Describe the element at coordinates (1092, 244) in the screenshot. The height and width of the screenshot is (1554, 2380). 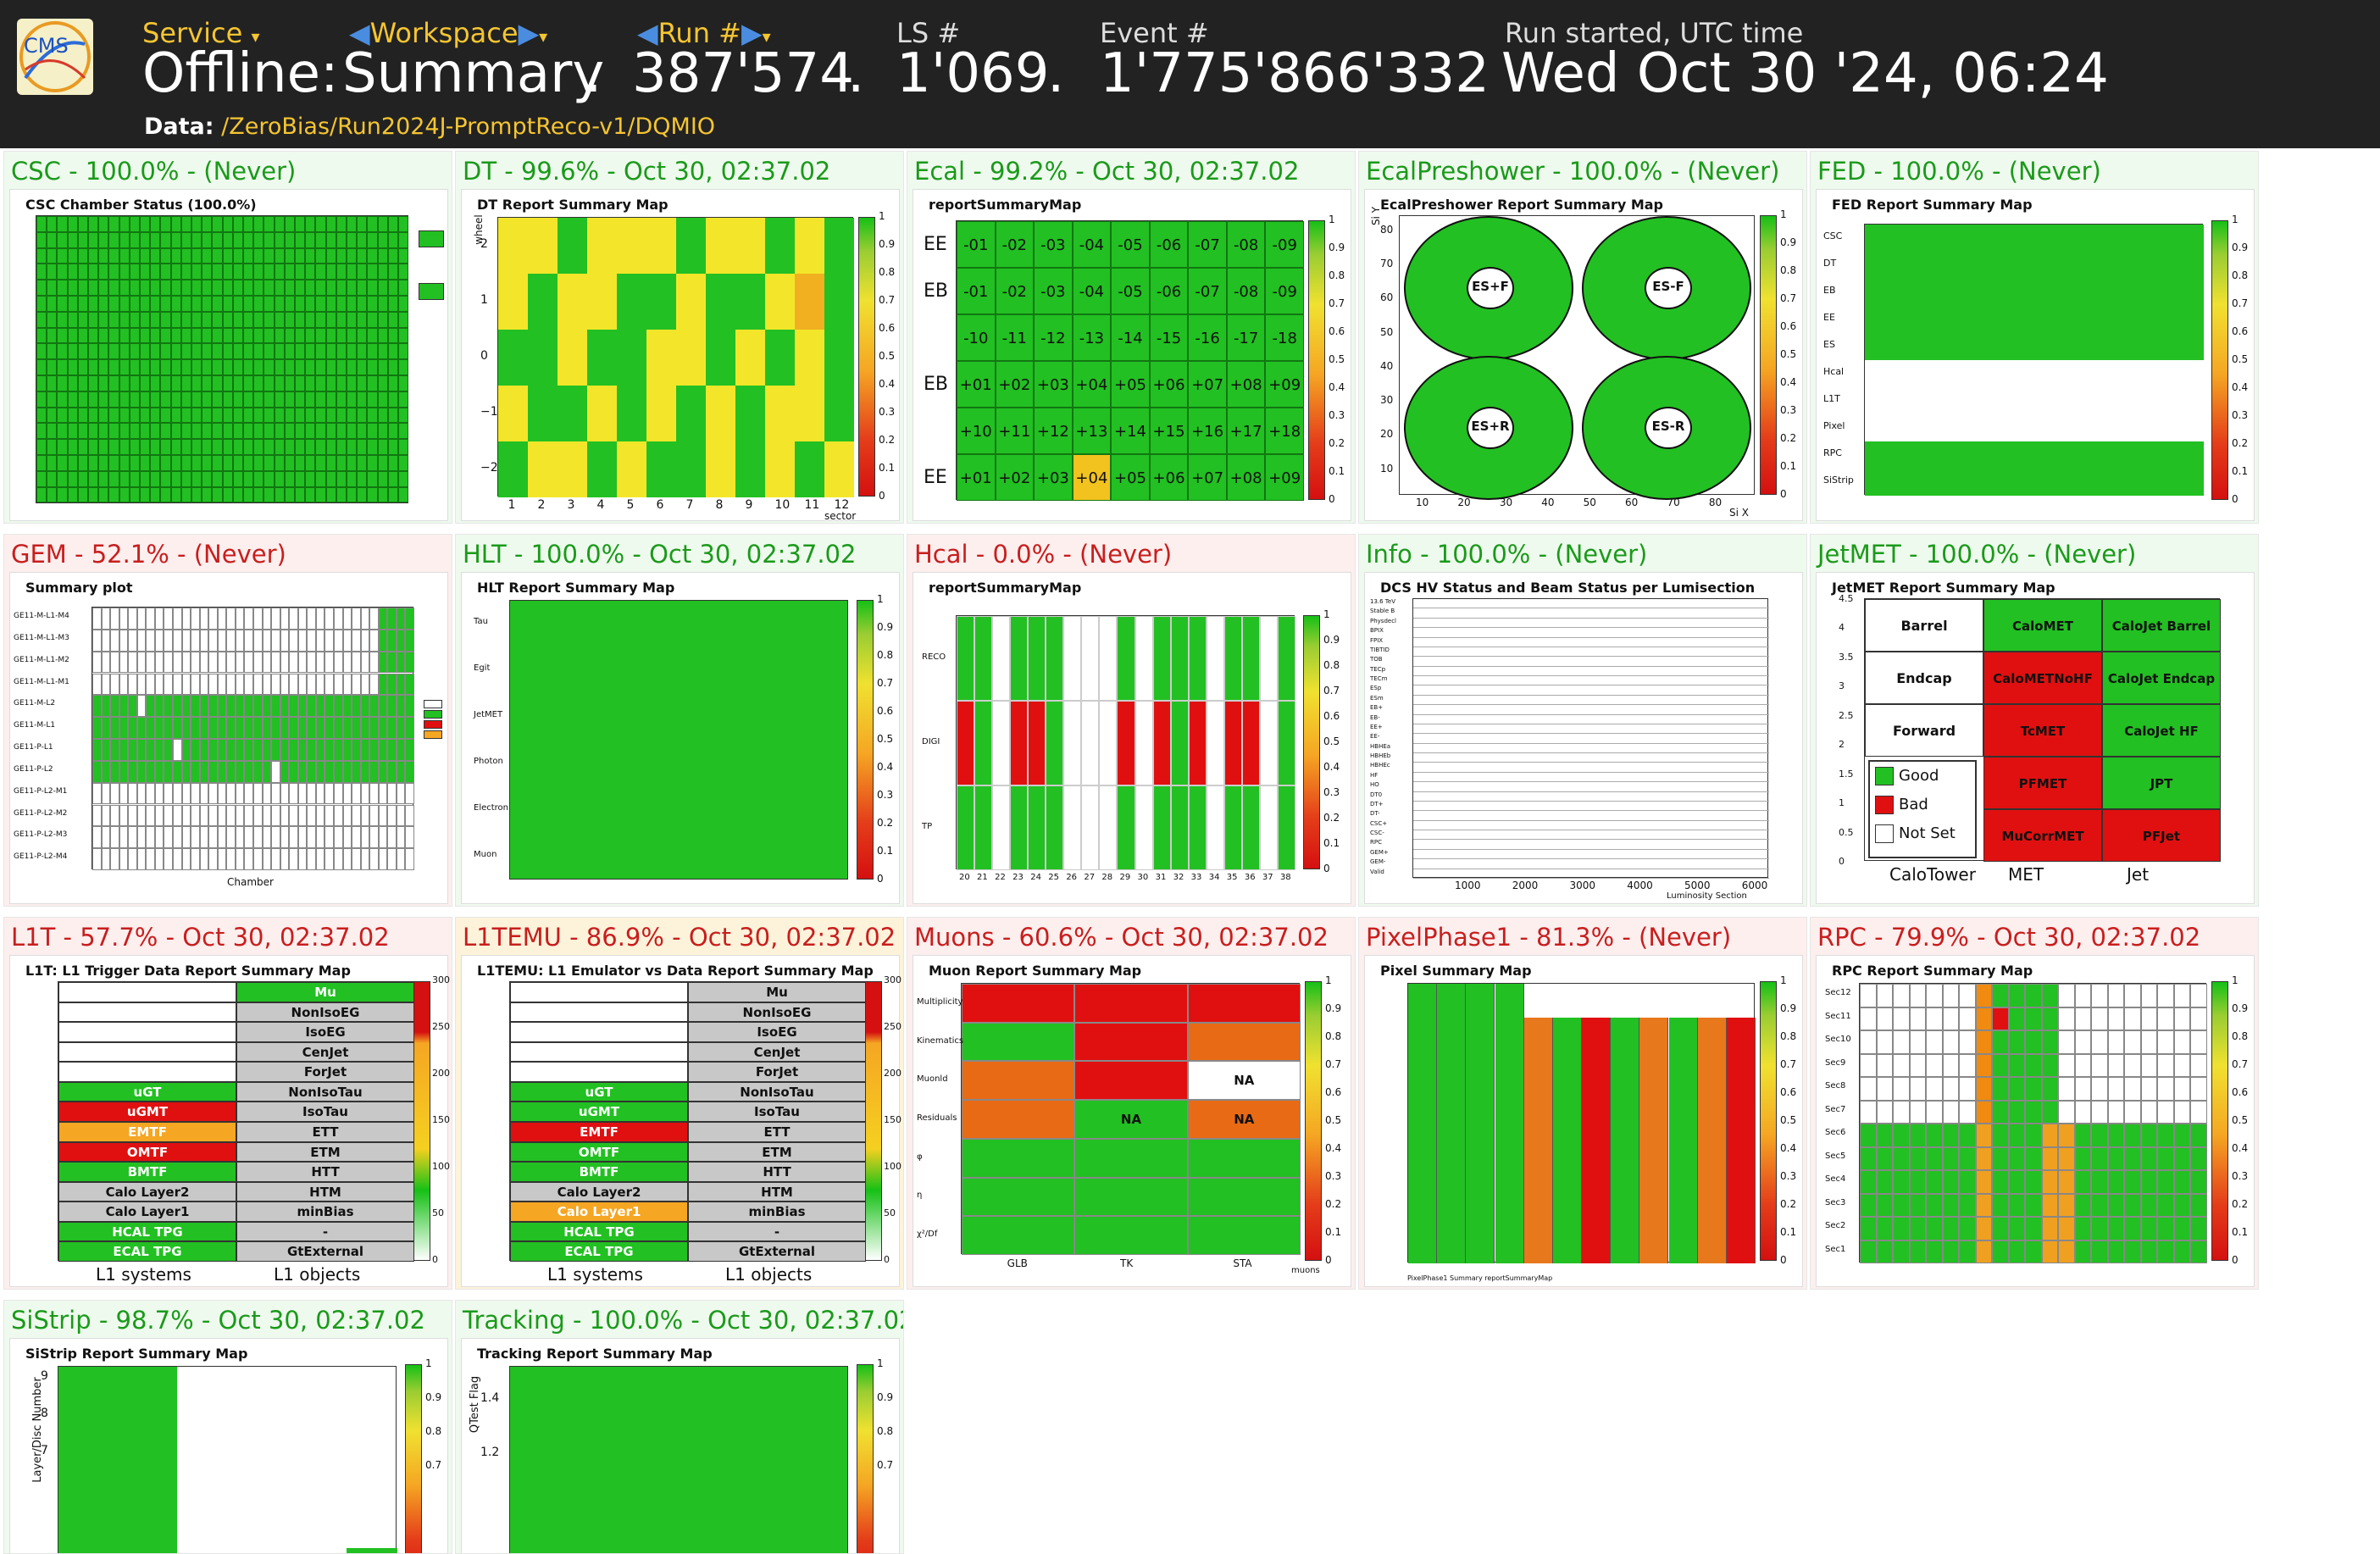
I see `ecal-supermodule: -04` at that location.